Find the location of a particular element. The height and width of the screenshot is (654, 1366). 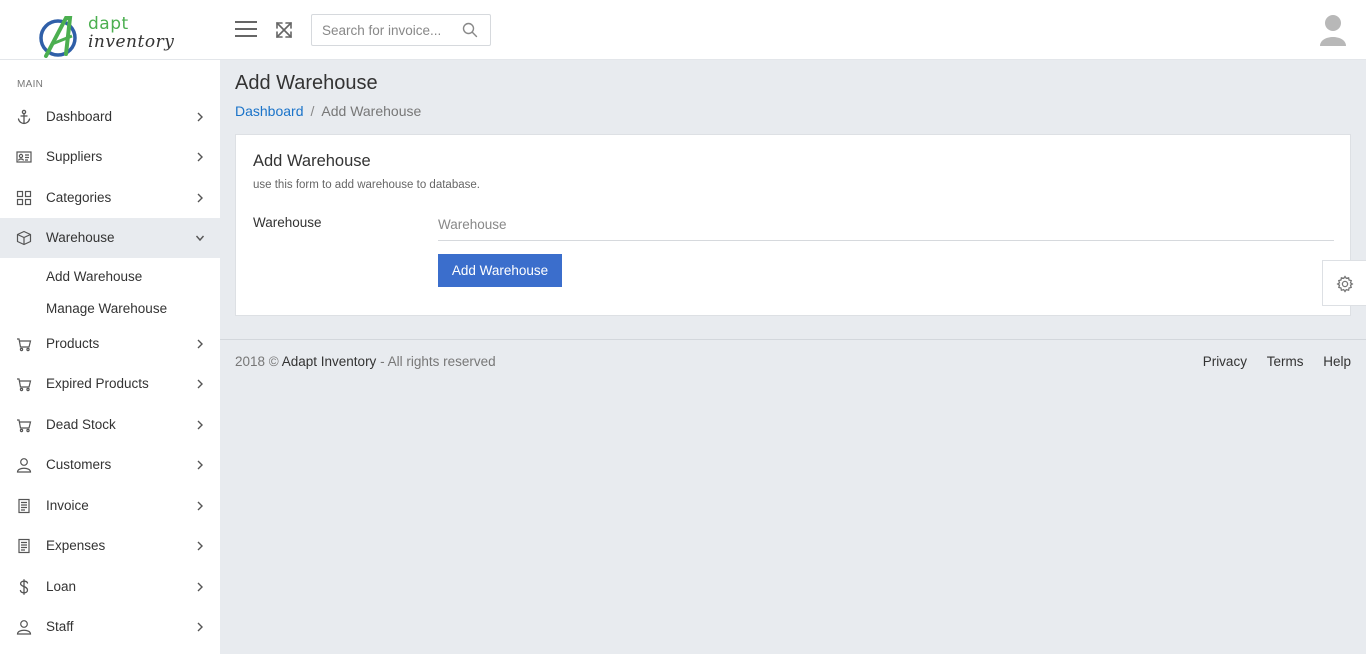

sidebar-item-products: Products is located at coordinates (110, 344).